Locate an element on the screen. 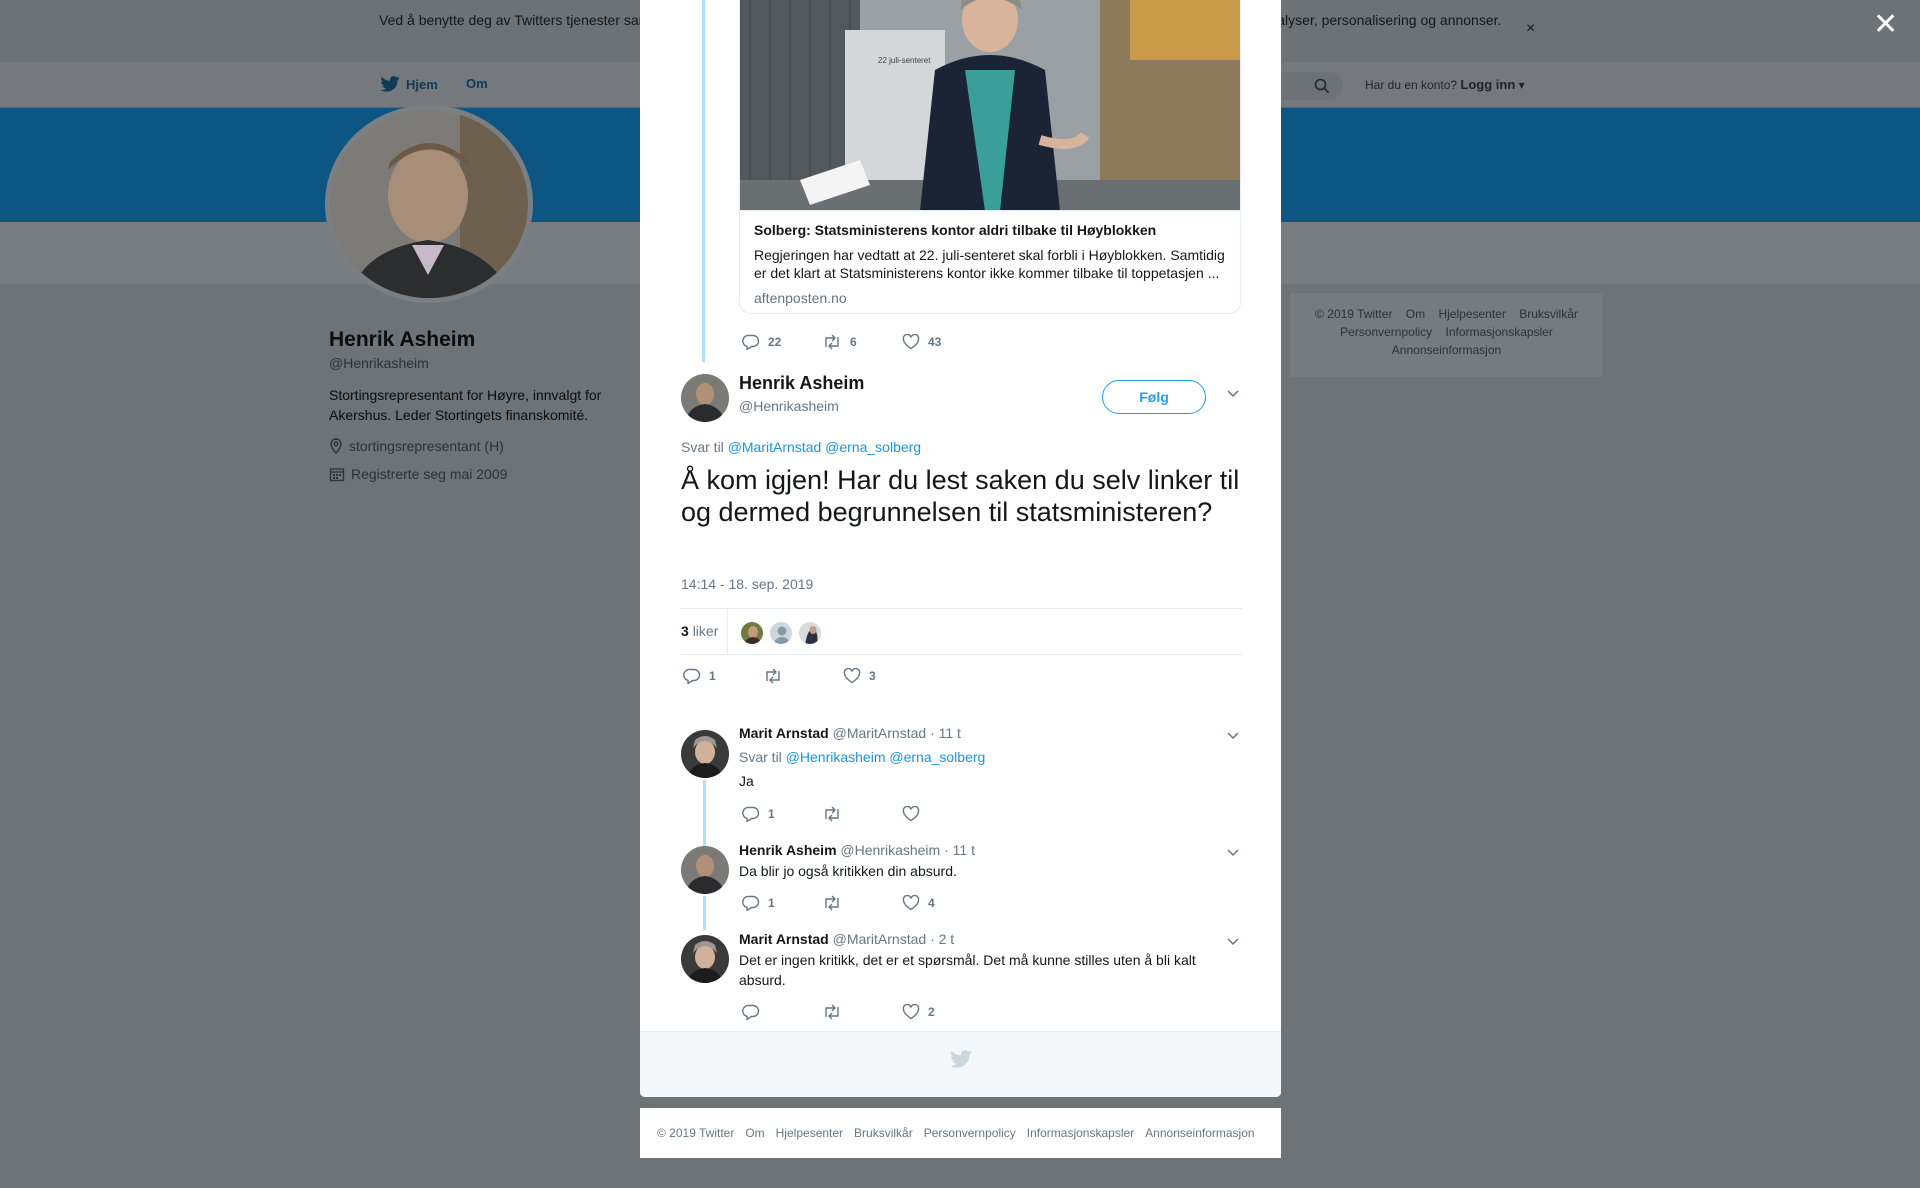  side-footer-cookies: Informasjonskapsler is located at coordinates (1499, 332).